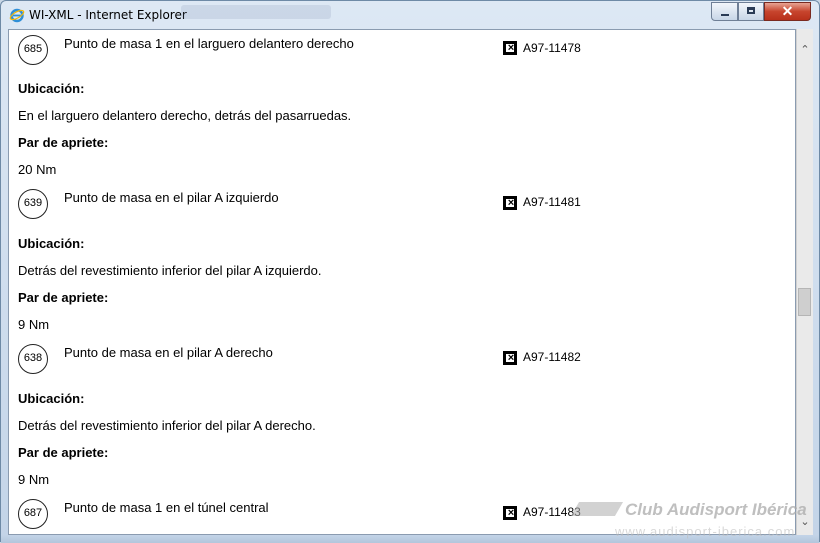  I want to click on torque-value: 20 Nm, so click(37, 169).